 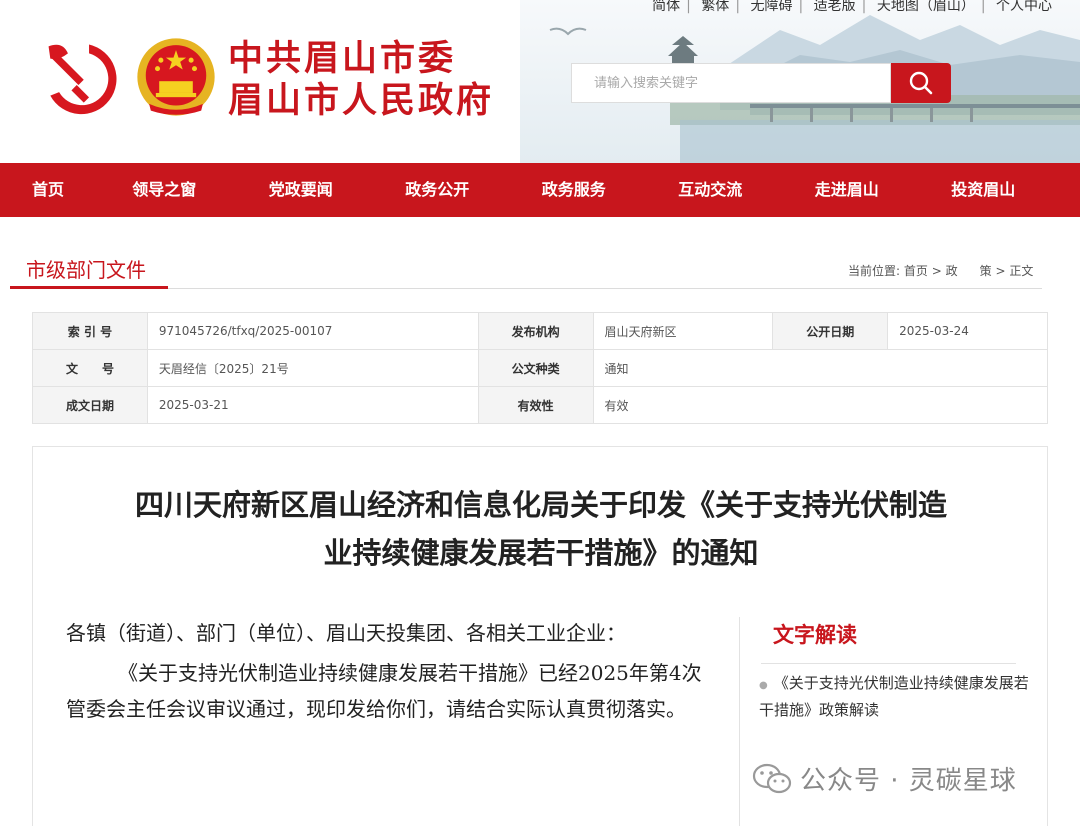 I want to click on party-emblem-icon, so click(x=82, y=79).